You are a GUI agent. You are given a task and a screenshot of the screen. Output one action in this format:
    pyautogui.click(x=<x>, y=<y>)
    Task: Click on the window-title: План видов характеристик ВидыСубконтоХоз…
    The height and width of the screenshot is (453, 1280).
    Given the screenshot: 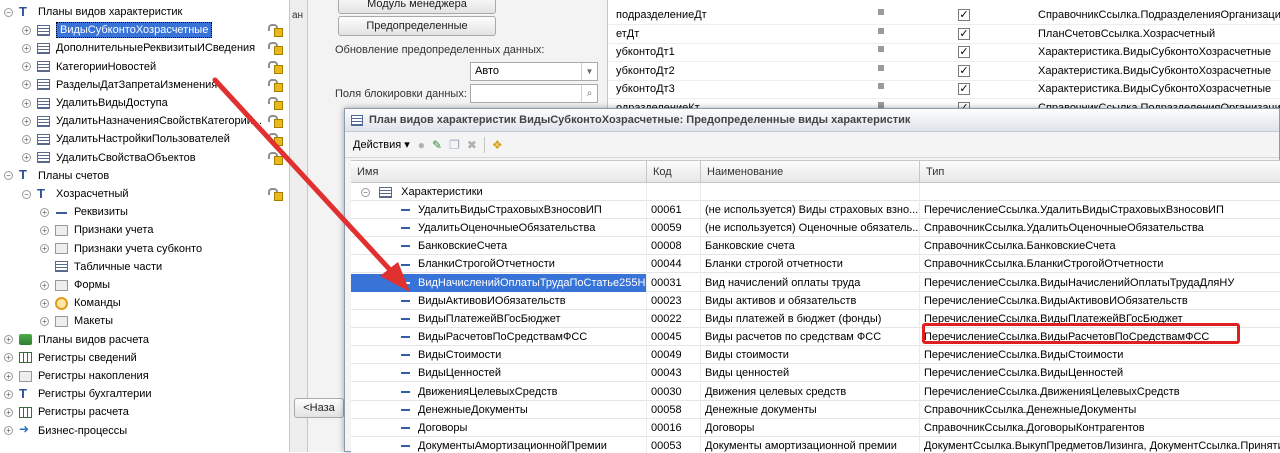 What is the action you would take?
    pyautogui.click(x=640, y=120)
    